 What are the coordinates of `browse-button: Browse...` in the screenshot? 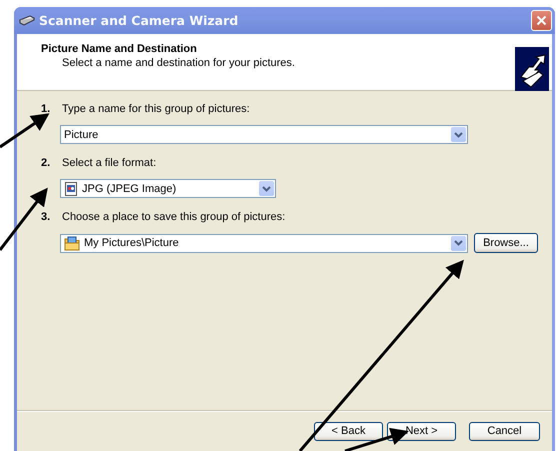 It's located at (506, 243).